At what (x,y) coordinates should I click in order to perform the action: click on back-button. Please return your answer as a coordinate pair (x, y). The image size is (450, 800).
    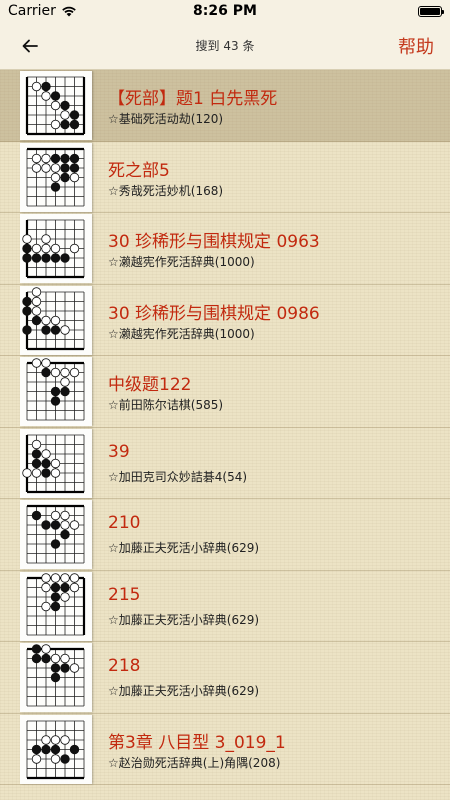
    Looking at the image, I should click on (30, 46).